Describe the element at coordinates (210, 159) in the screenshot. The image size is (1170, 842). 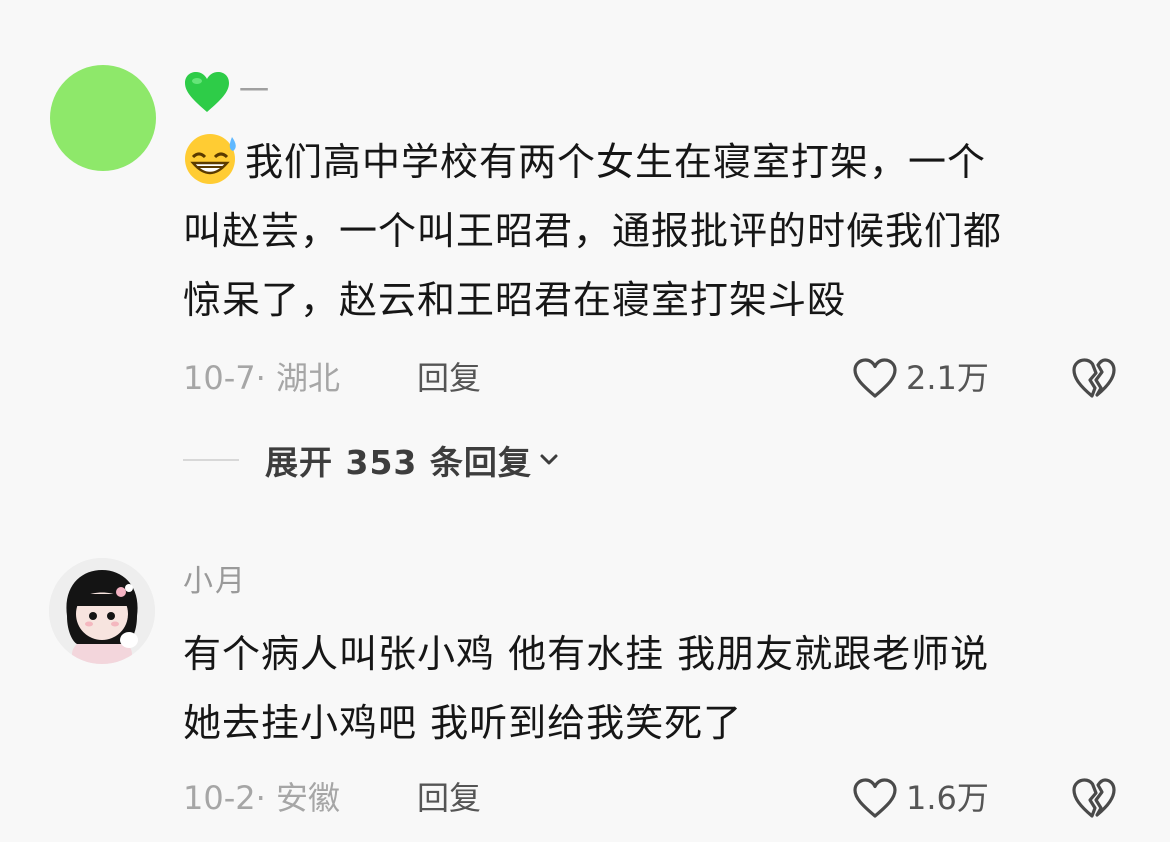
I see `grinning-sweat-emoji-icon` at that location.